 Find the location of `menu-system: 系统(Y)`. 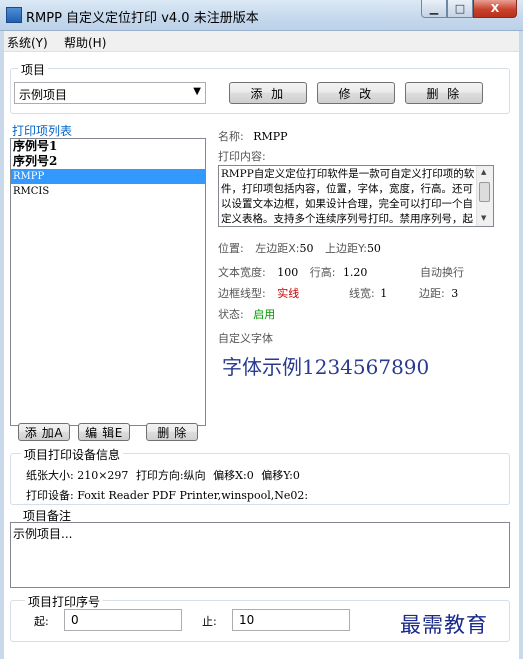

menu-system: 系统(Y) is located at coordinates (27, 42).